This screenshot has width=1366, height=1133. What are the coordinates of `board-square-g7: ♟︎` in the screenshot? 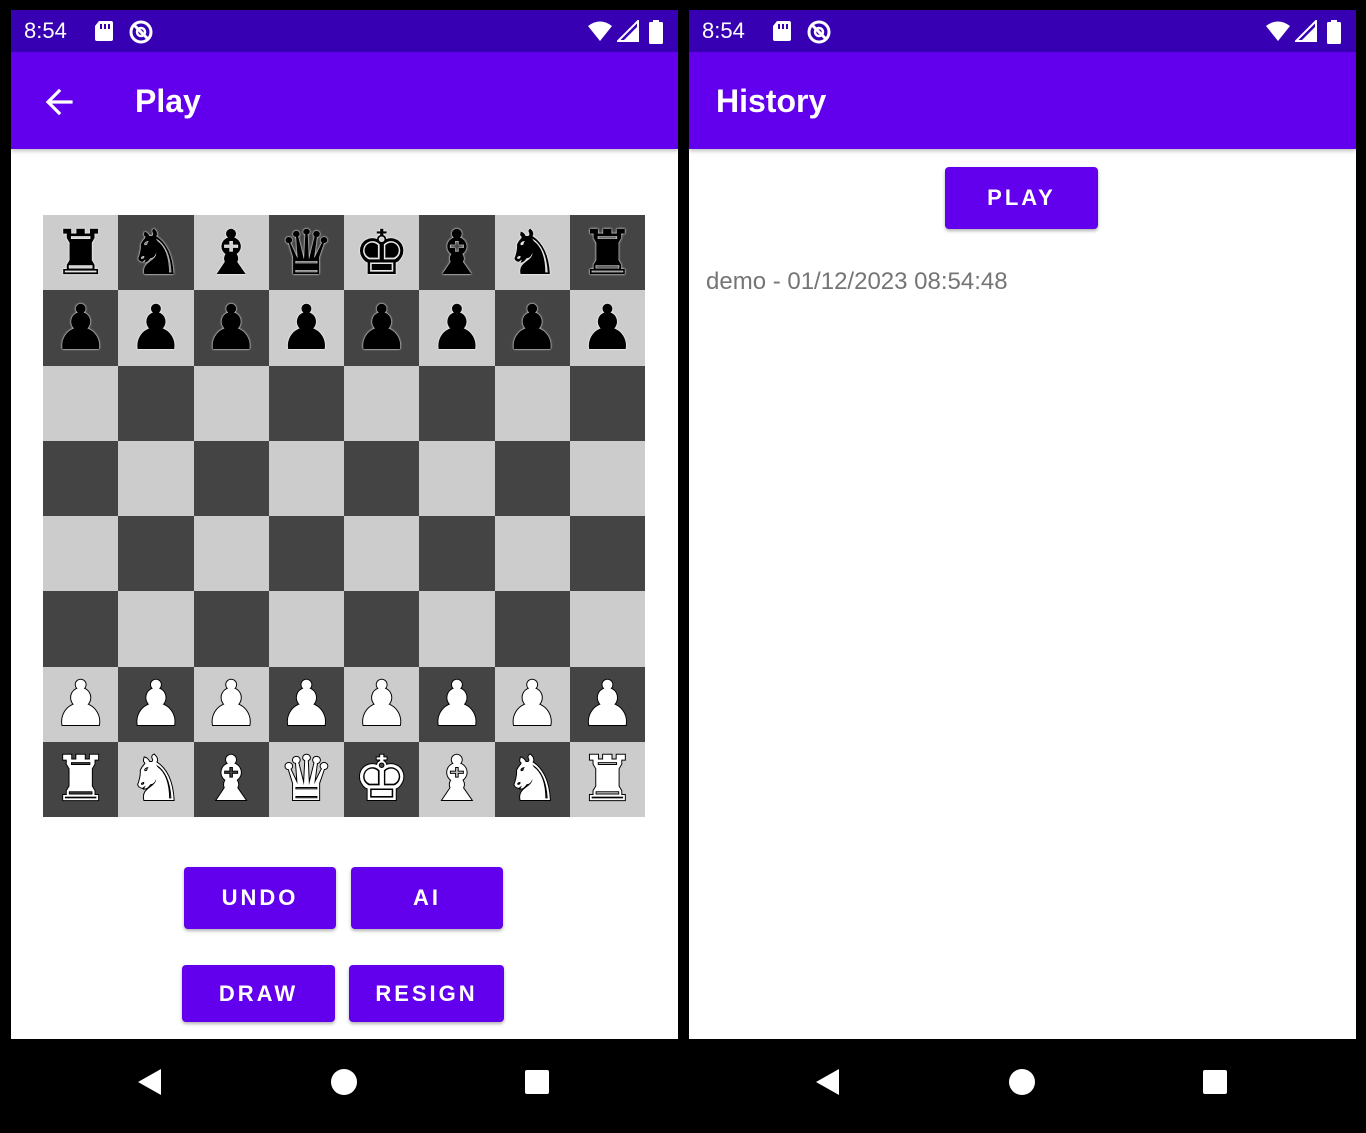 It's located at (532, 328).